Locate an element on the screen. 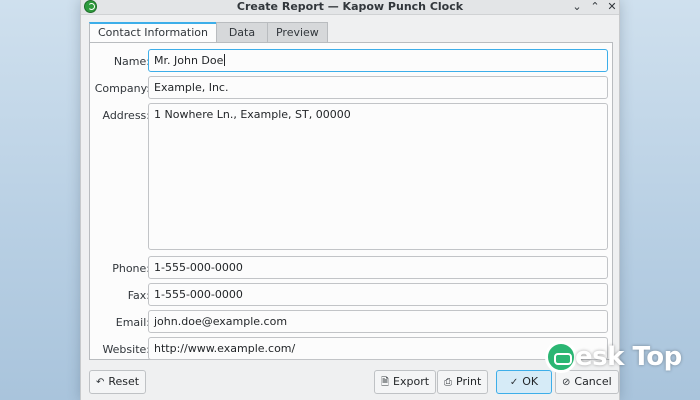  reset-button: ↶ Reset is located at coordinates (118, 382).